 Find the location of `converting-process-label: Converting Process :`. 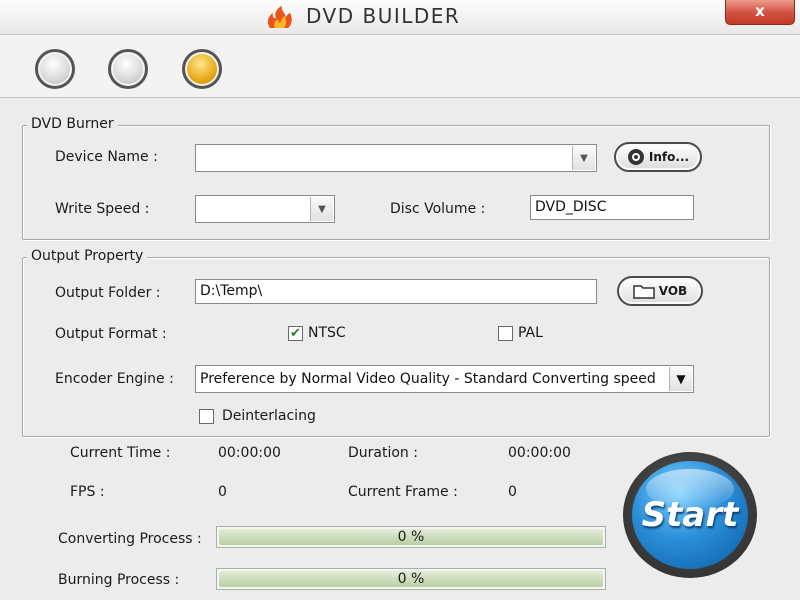

converting-process-label: Converting Process : is located at coordinates (130, 539).